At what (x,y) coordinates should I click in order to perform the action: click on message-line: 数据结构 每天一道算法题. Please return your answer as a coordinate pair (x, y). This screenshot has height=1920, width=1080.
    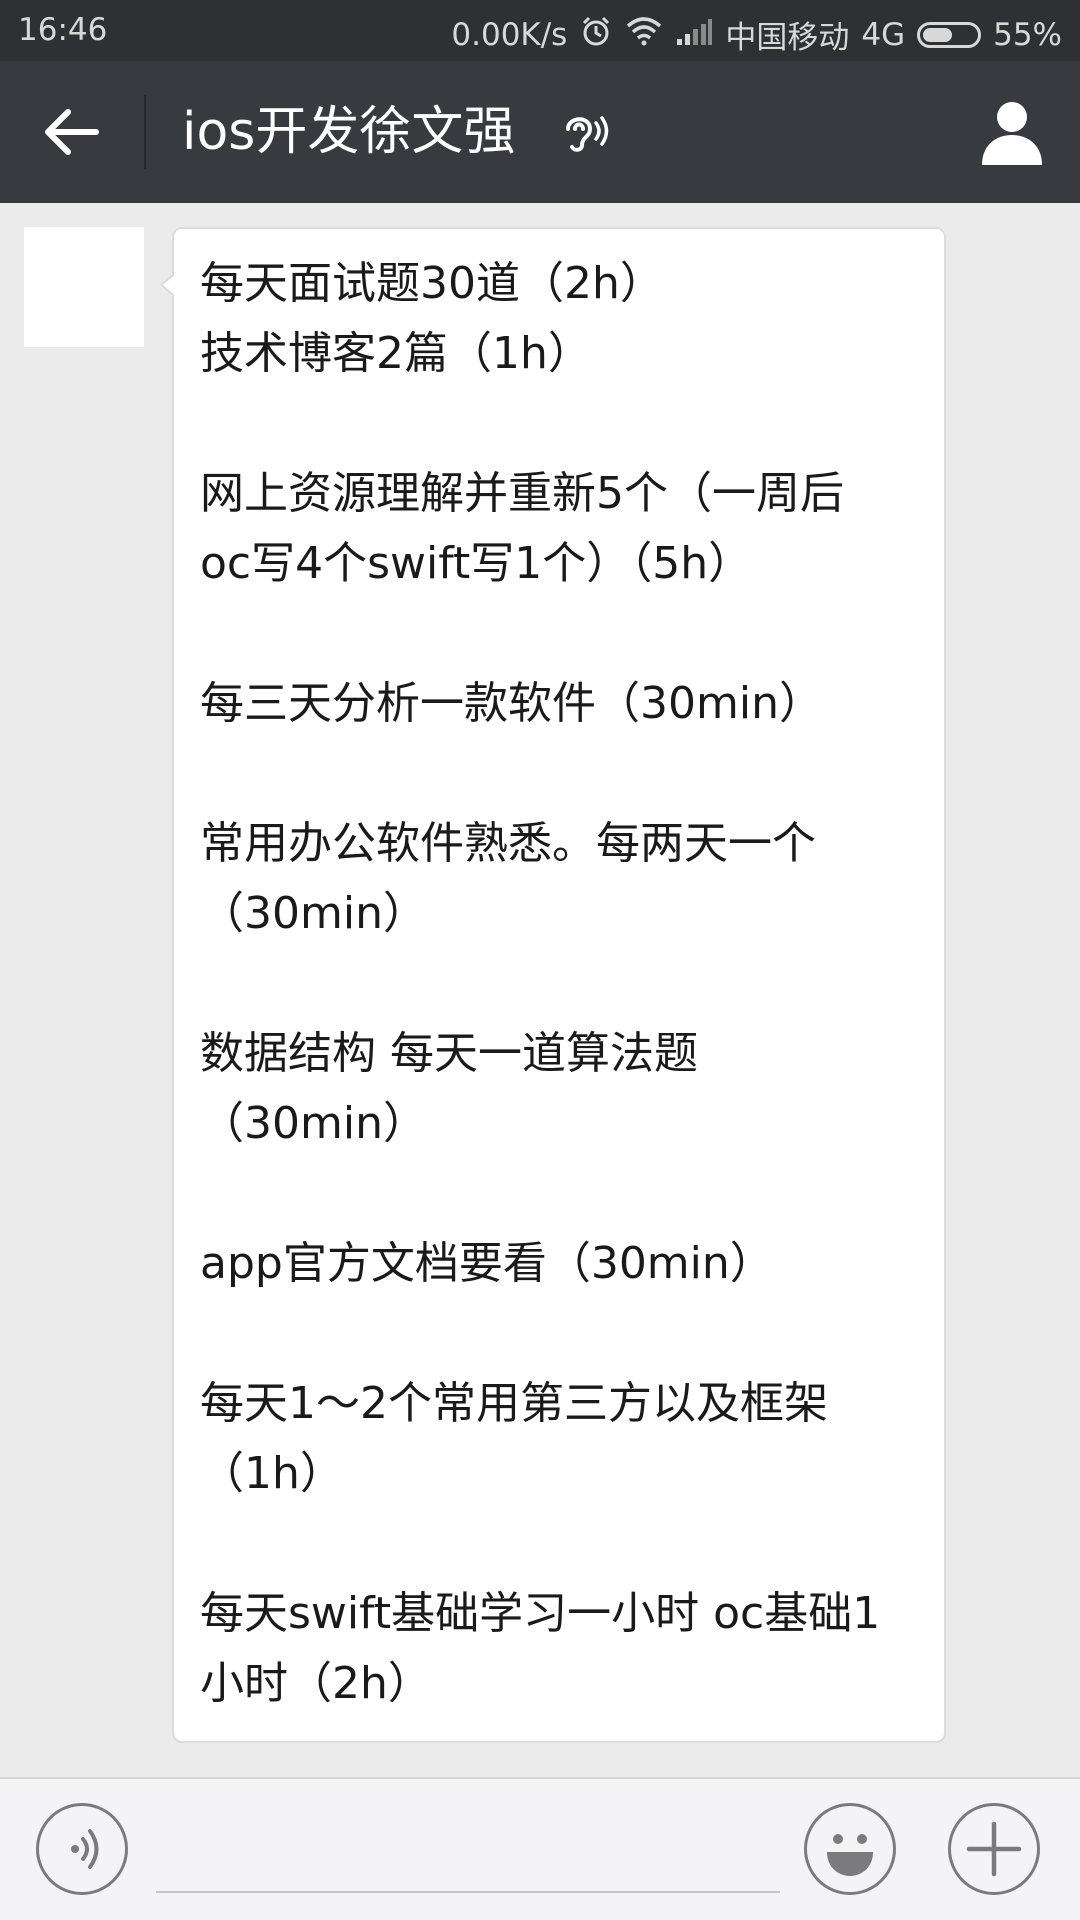
    Looking at the image, I should click on (449, 1053).